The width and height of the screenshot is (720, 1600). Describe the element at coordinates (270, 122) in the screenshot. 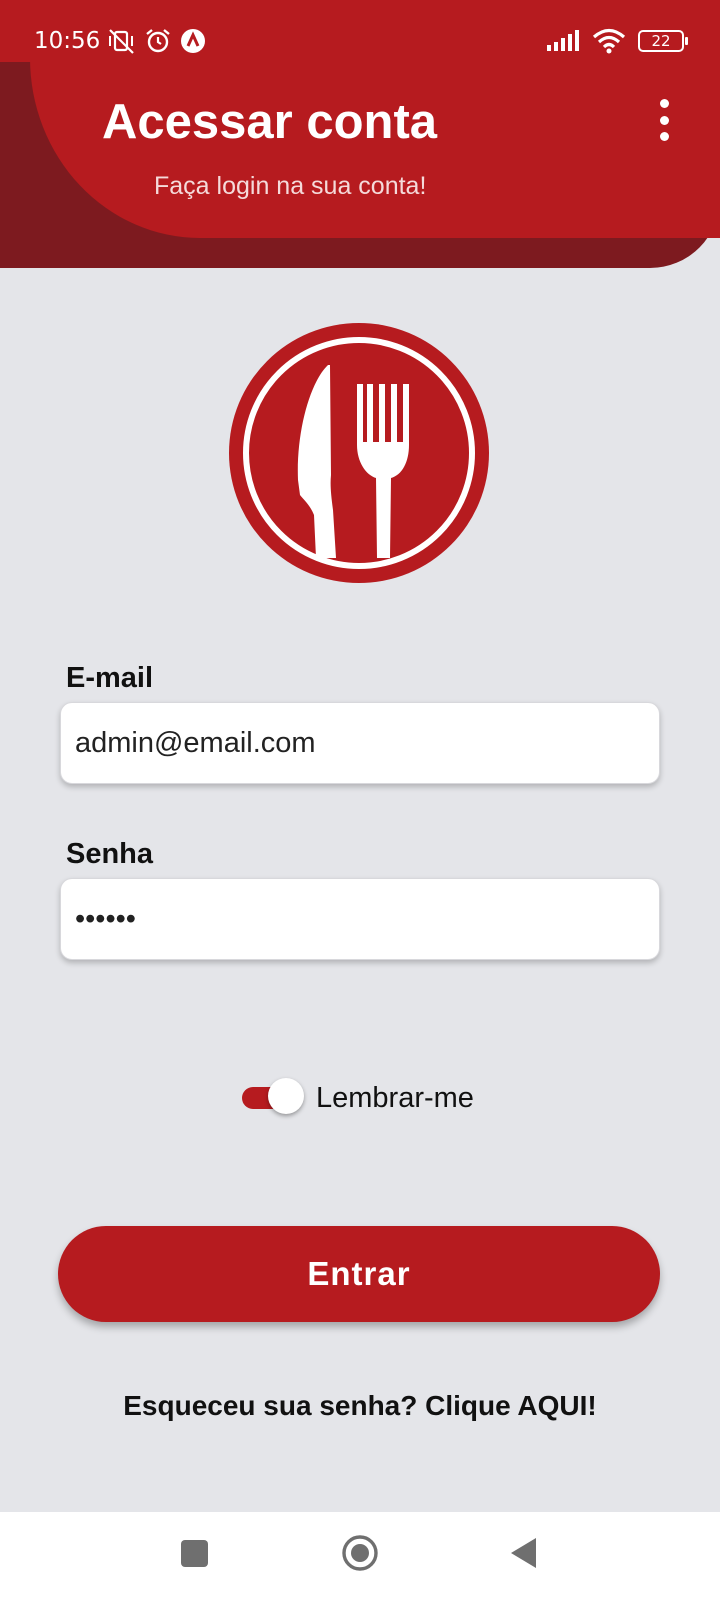

I see `page-title: Acessar conta` at that location.